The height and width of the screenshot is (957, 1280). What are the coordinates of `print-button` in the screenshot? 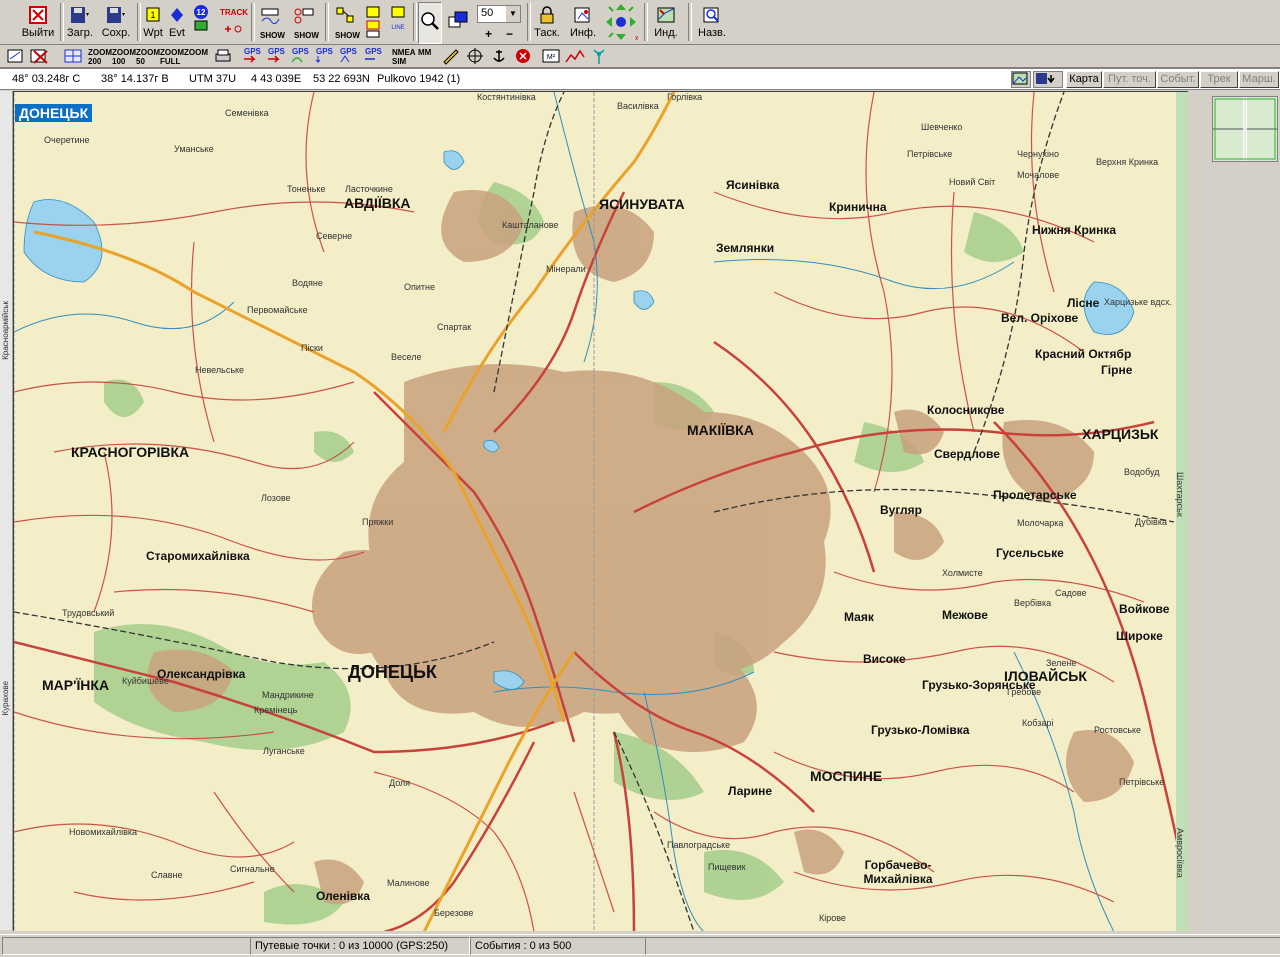 It's located at (223, 56).